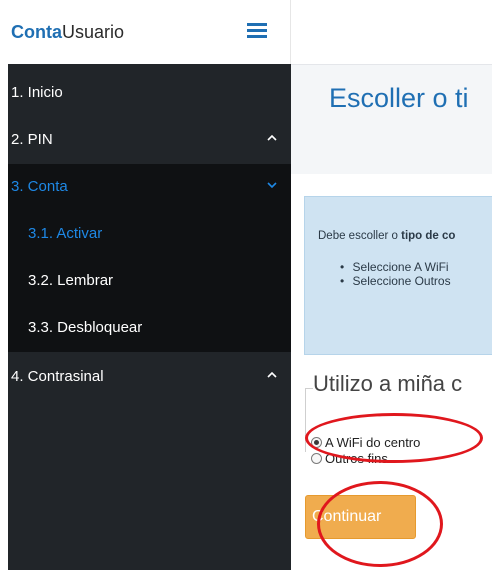 The width and height of the screenshot is (492, 570). I want to click on sidebar-subitem-label: 3.2. Lembrar, so click(71, 280).